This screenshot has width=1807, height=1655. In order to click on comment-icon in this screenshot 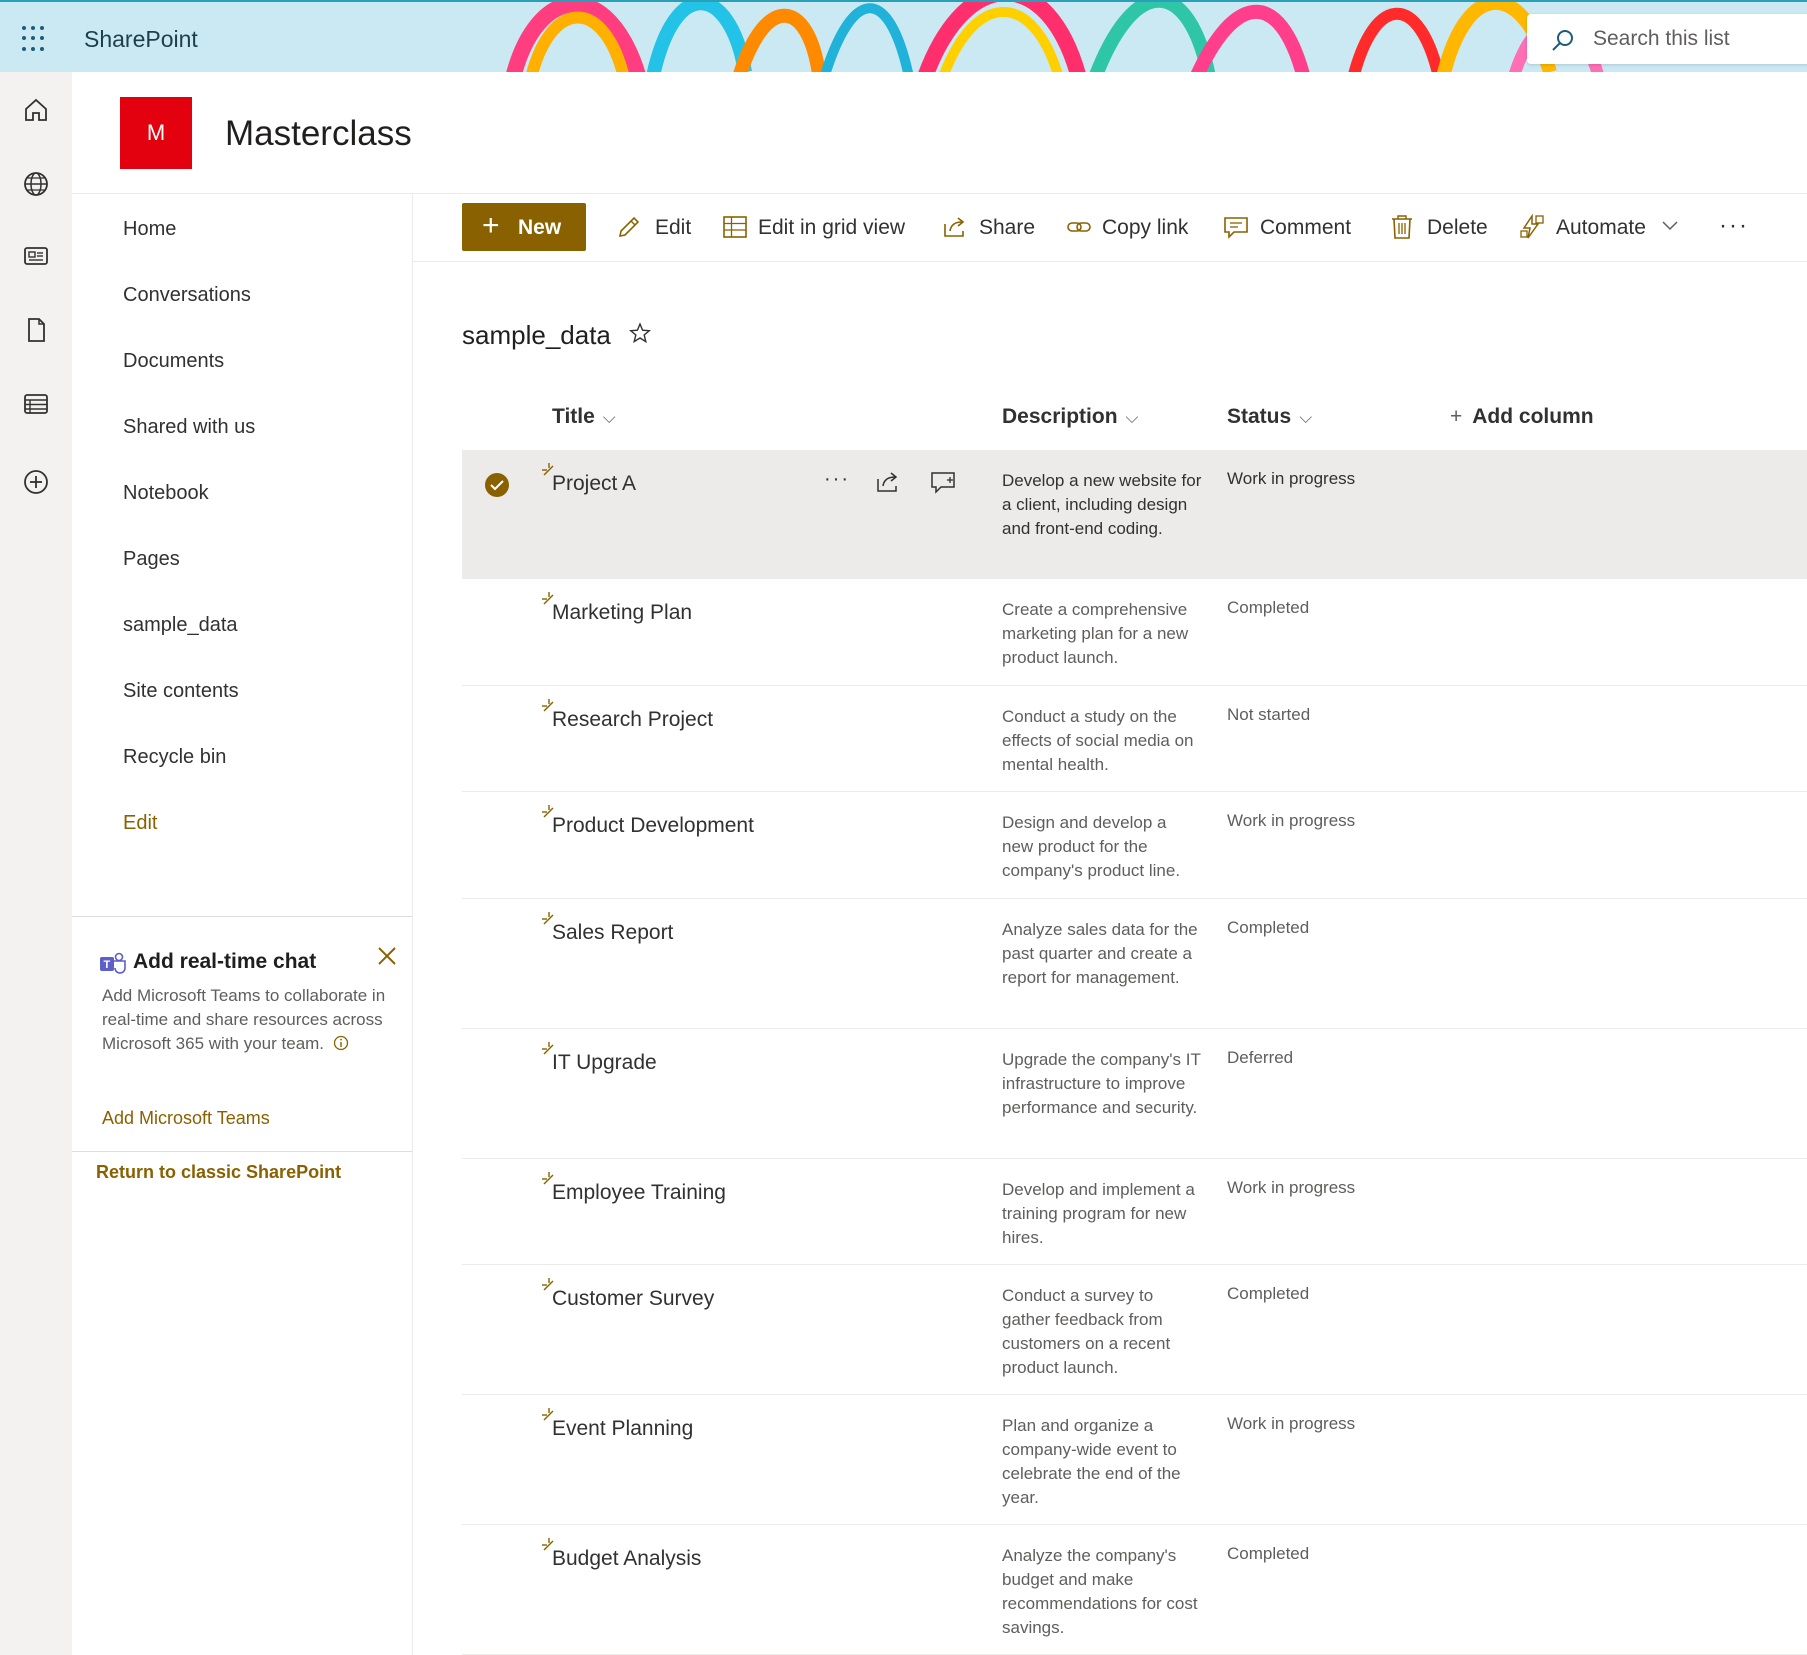, I will do `click(1236, 228)`.